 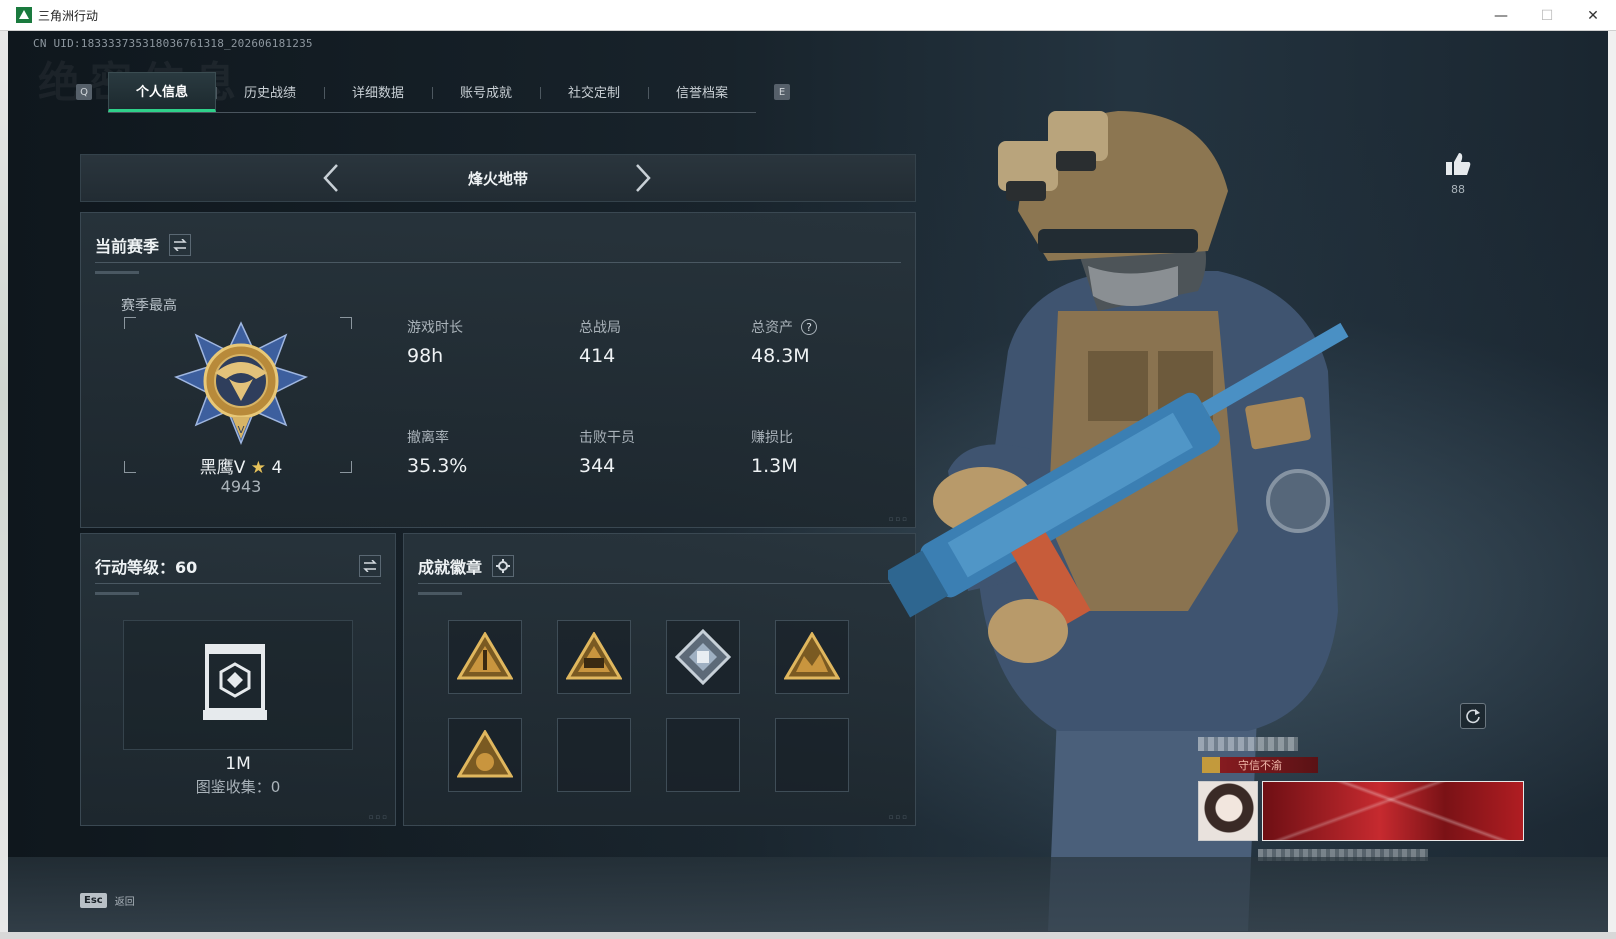 What do you see at coordinates (659, 679) in the screenshot?
I see `achievement-badges-panel: 成就徽章 ▫▫▫` at bounding box center [659, 679].